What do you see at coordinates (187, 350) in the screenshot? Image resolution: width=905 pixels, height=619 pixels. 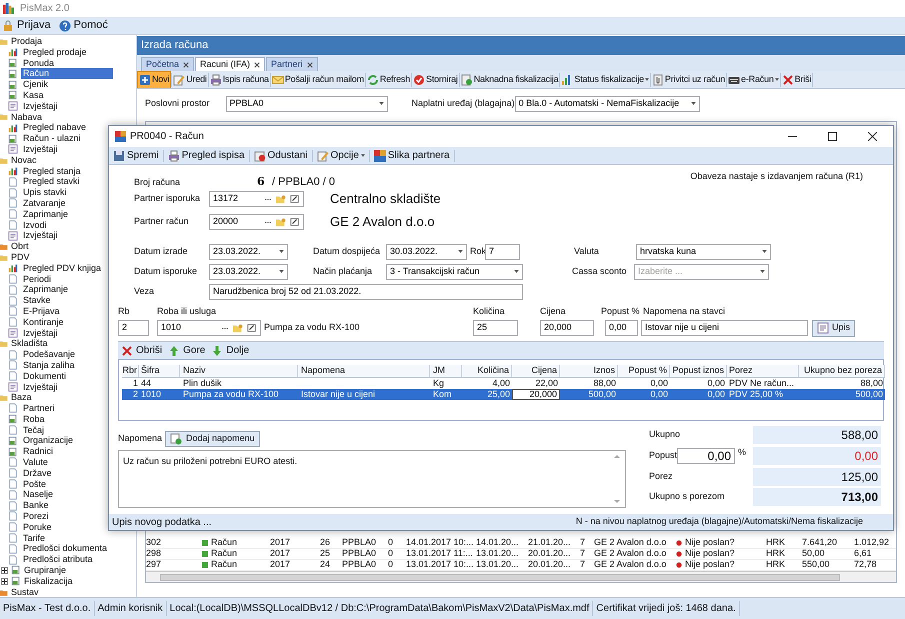 I see `toolbar-button: Gore` at bounding box center [187, 350].